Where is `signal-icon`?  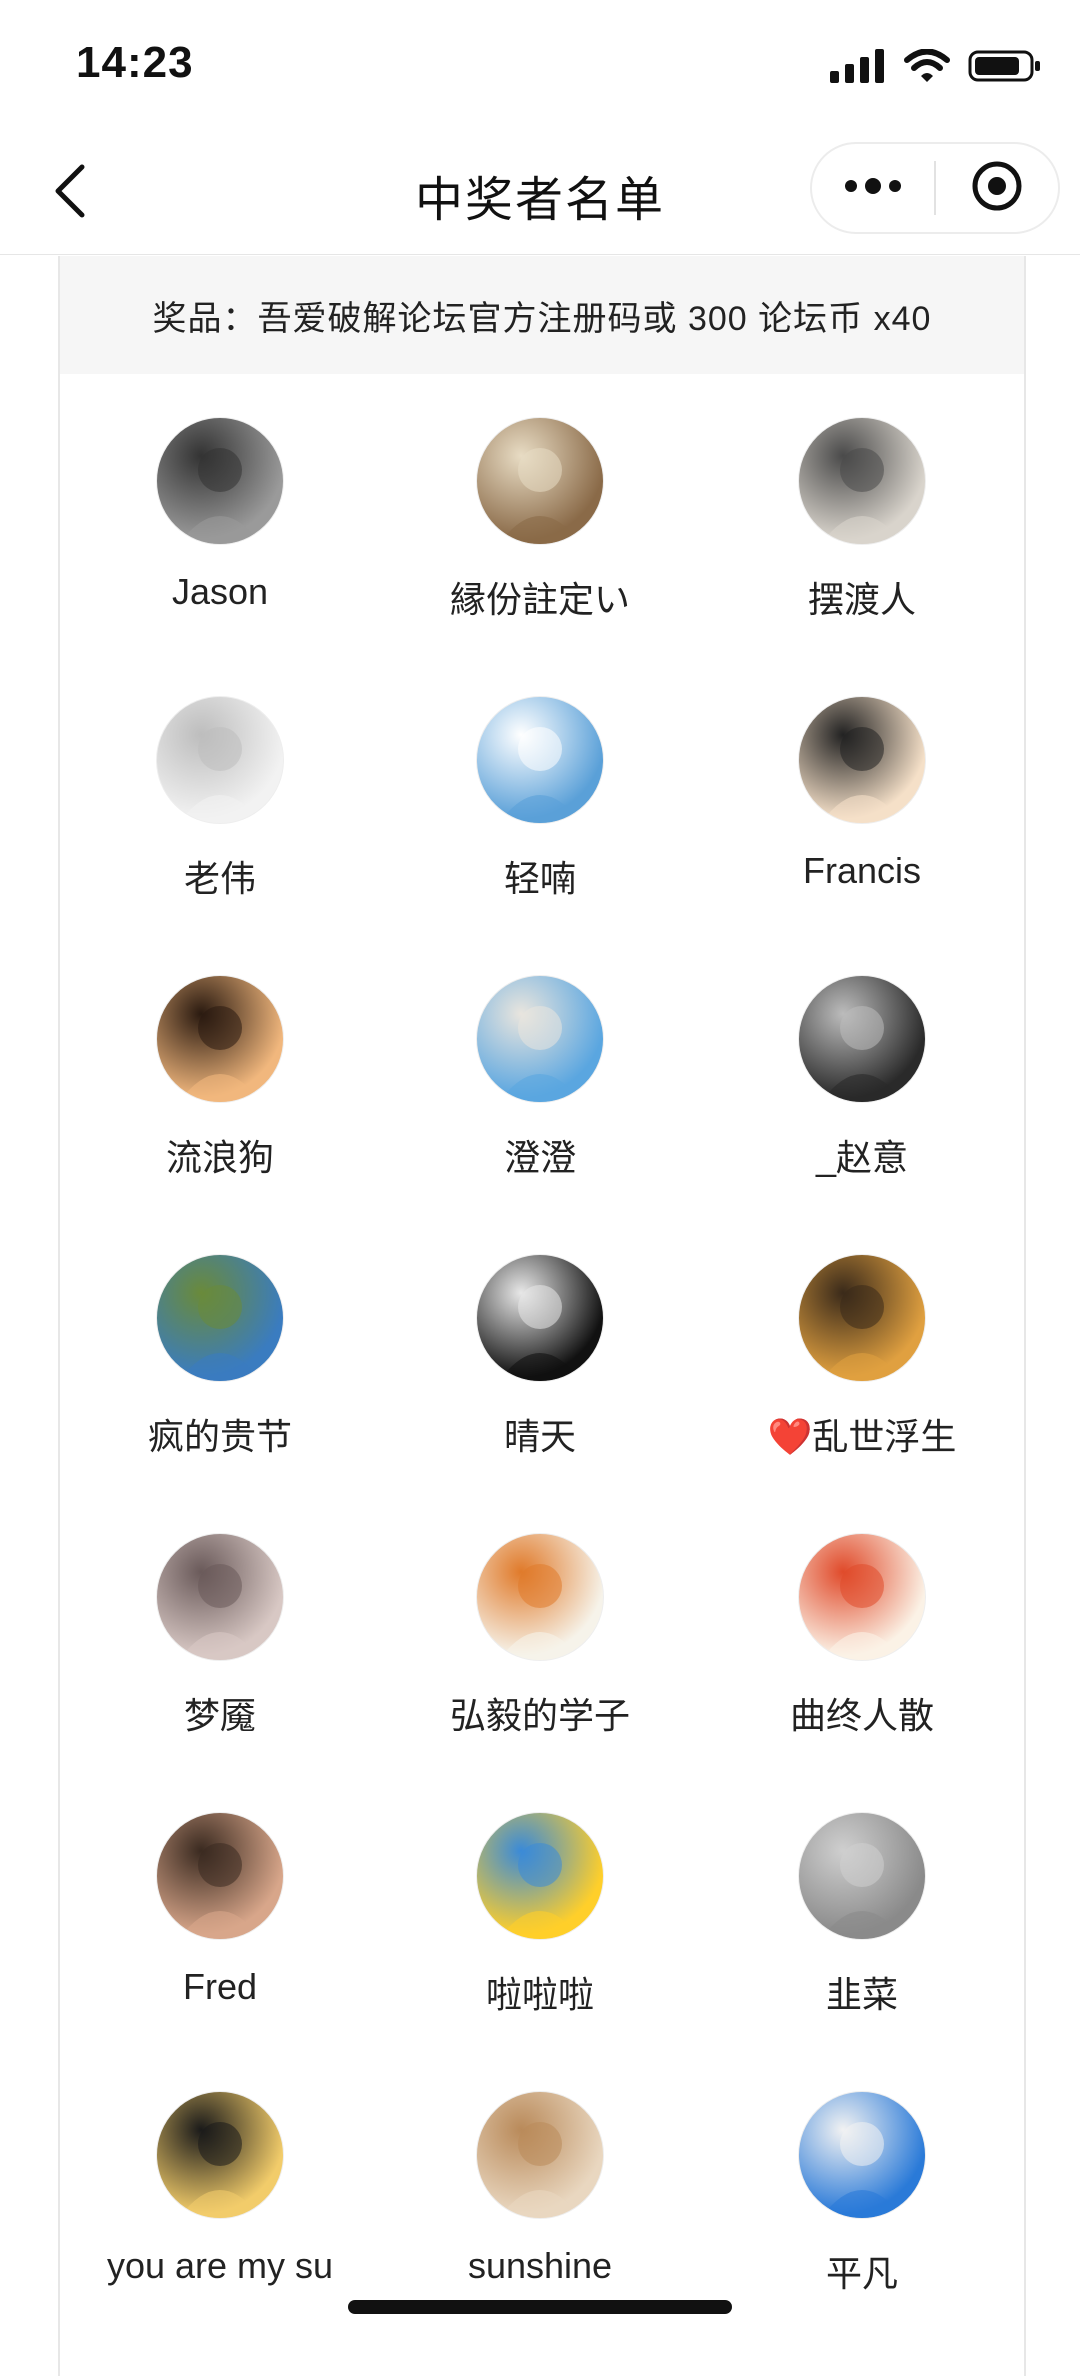
signal-icon is located at coordinates (858, 68).